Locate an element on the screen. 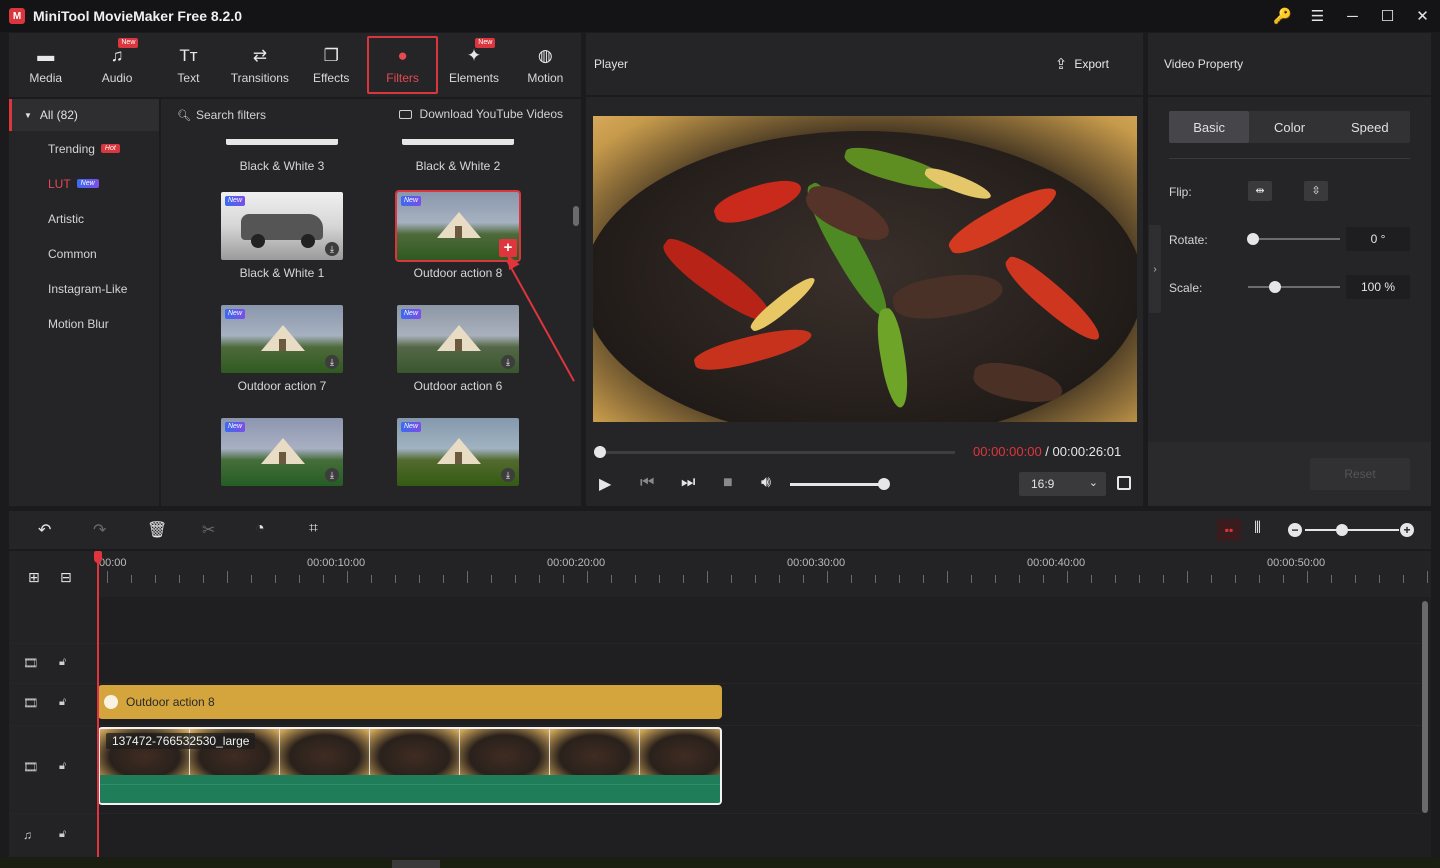 Image resolution: width=1440 pixels, height=868 pixels. tab-color: Color is located at coordinates (1289, 127).